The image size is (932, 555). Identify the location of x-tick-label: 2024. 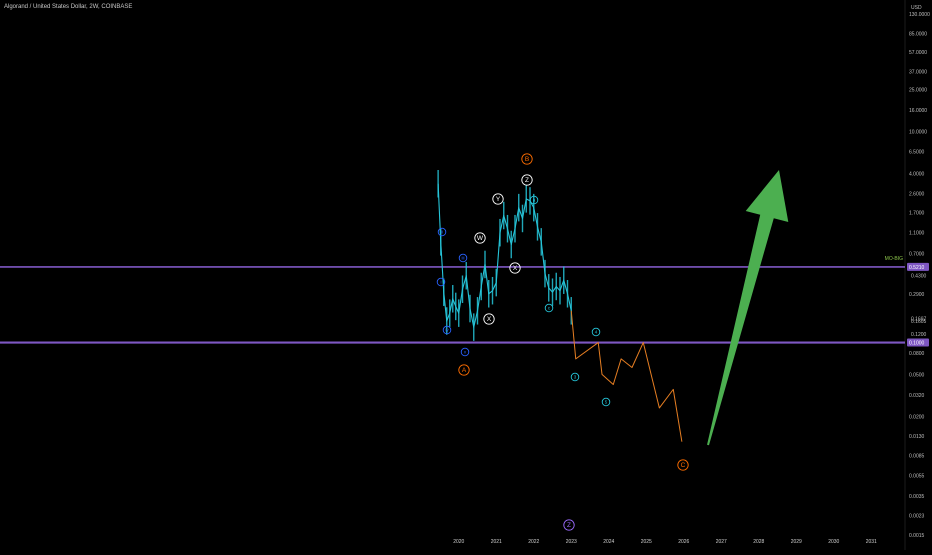
(608, 542).